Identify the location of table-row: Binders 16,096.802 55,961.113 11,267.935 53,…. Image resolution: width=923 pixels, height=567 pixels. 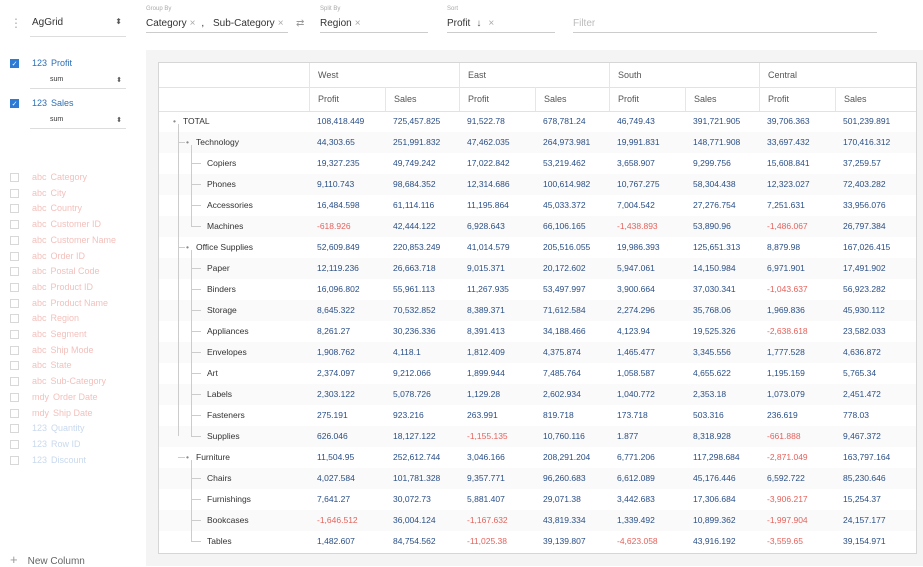
(537, 289).